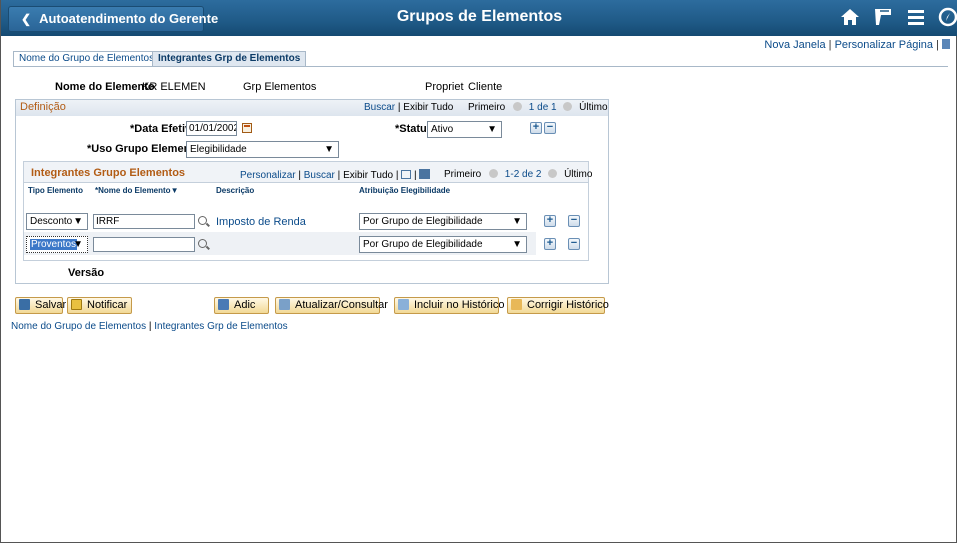  What do you see at coordinates (368, 175) in the screenshot?
I see `grid-show-all-link: Exibir Tudo` at bounding box center [368, 175].